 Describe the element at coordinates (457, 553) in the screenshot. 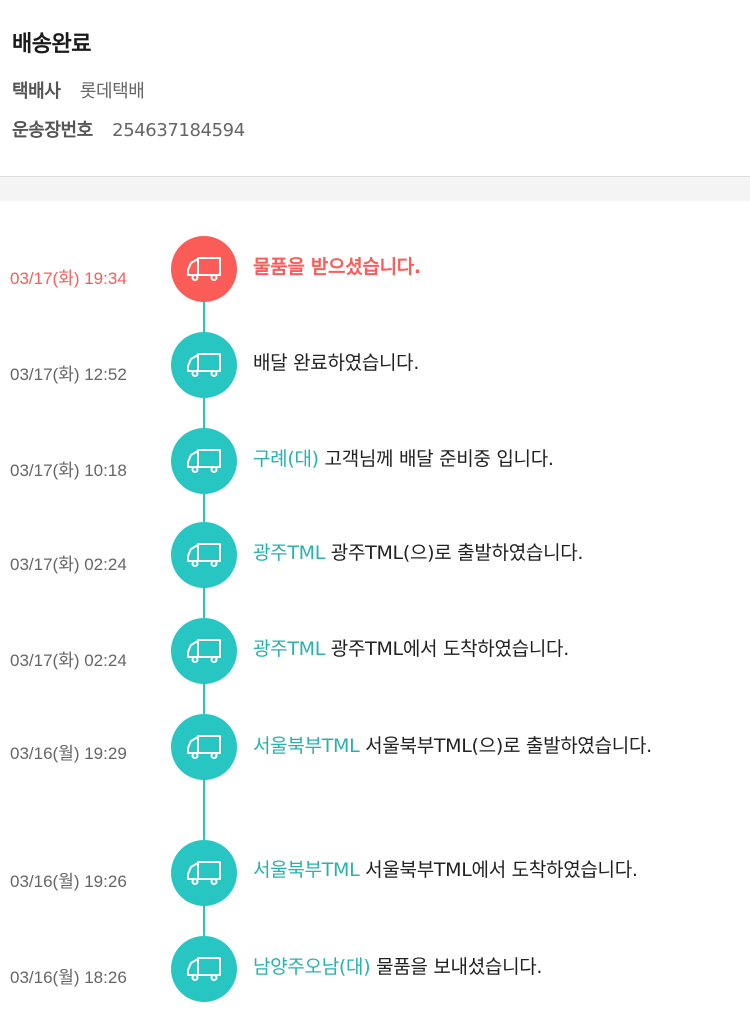

I see `event-text: 광주TML(으)로 출발하였습니다.` at that location.